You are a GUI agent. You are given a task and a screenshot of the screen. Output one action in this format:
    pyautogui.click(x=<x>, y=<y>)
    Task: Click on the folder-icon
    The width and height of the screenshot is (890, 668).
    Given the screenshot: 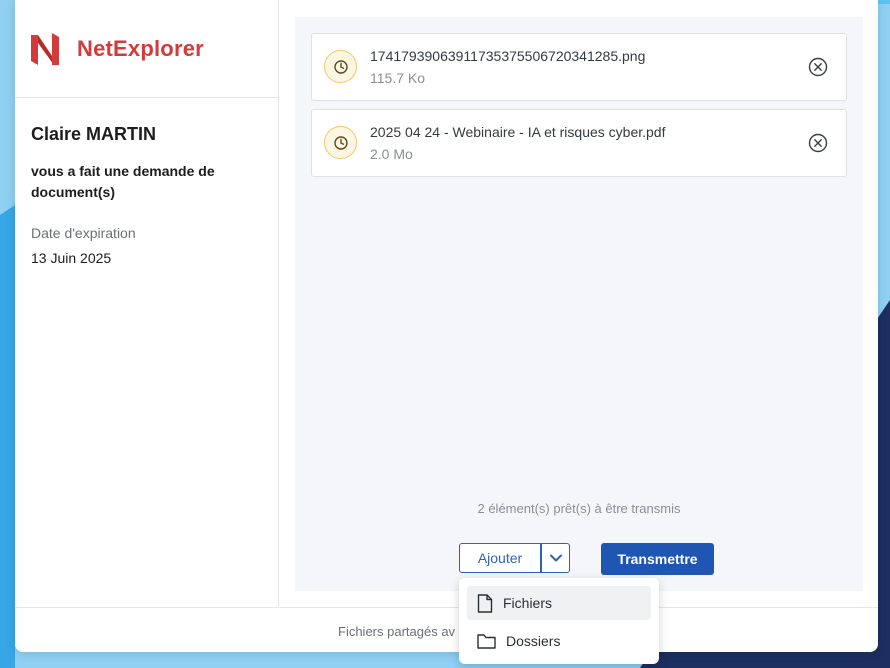 What is the action you would take?
    pyautogui.click(x=486, y=641)
    